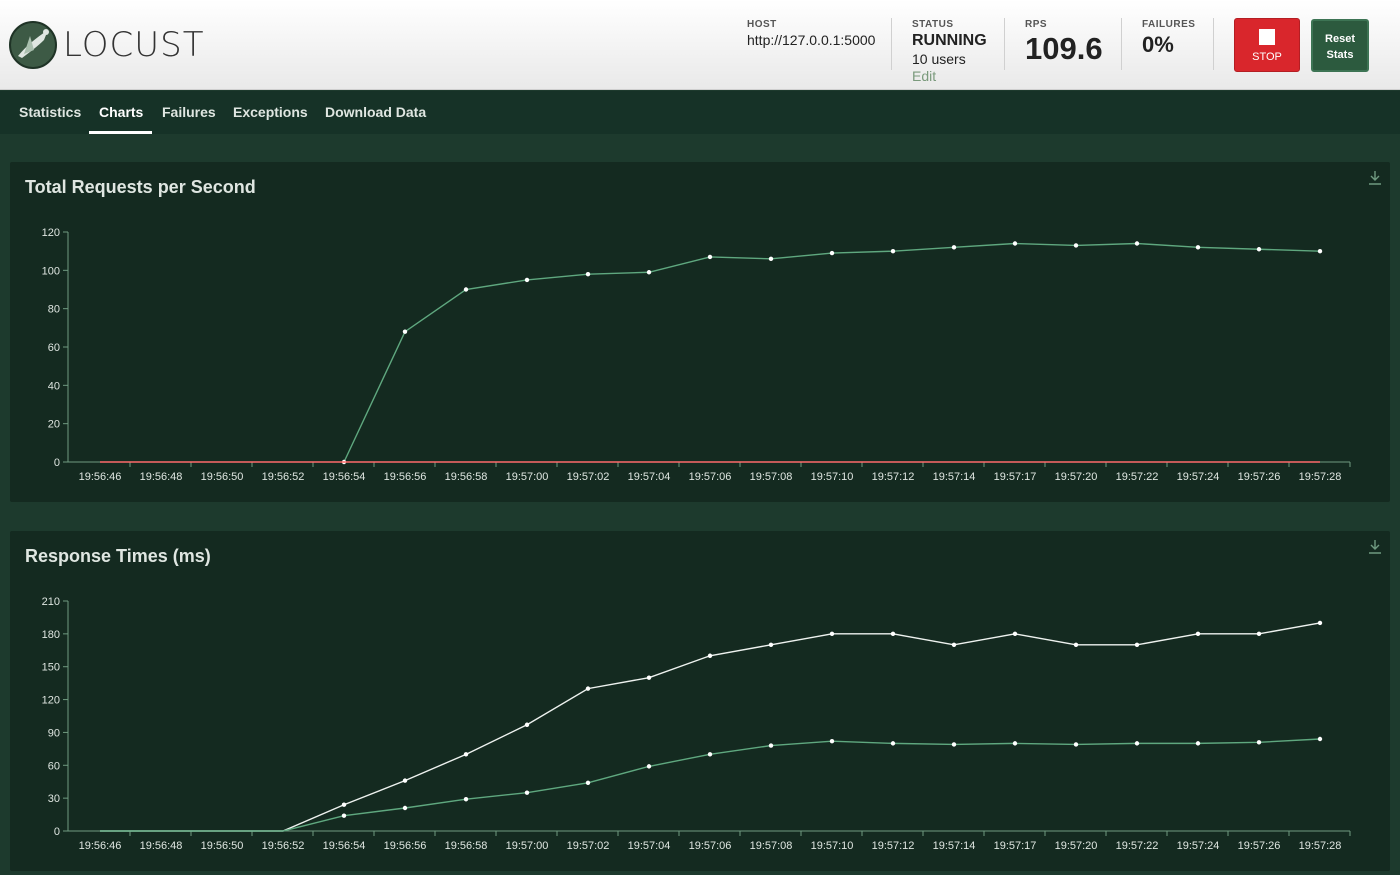 The height and width of the screenshot is (875, 1400). Describe the element at coordinates (50, 112) in the screenshot. I see `tab-statistics: Statistics` at that location.